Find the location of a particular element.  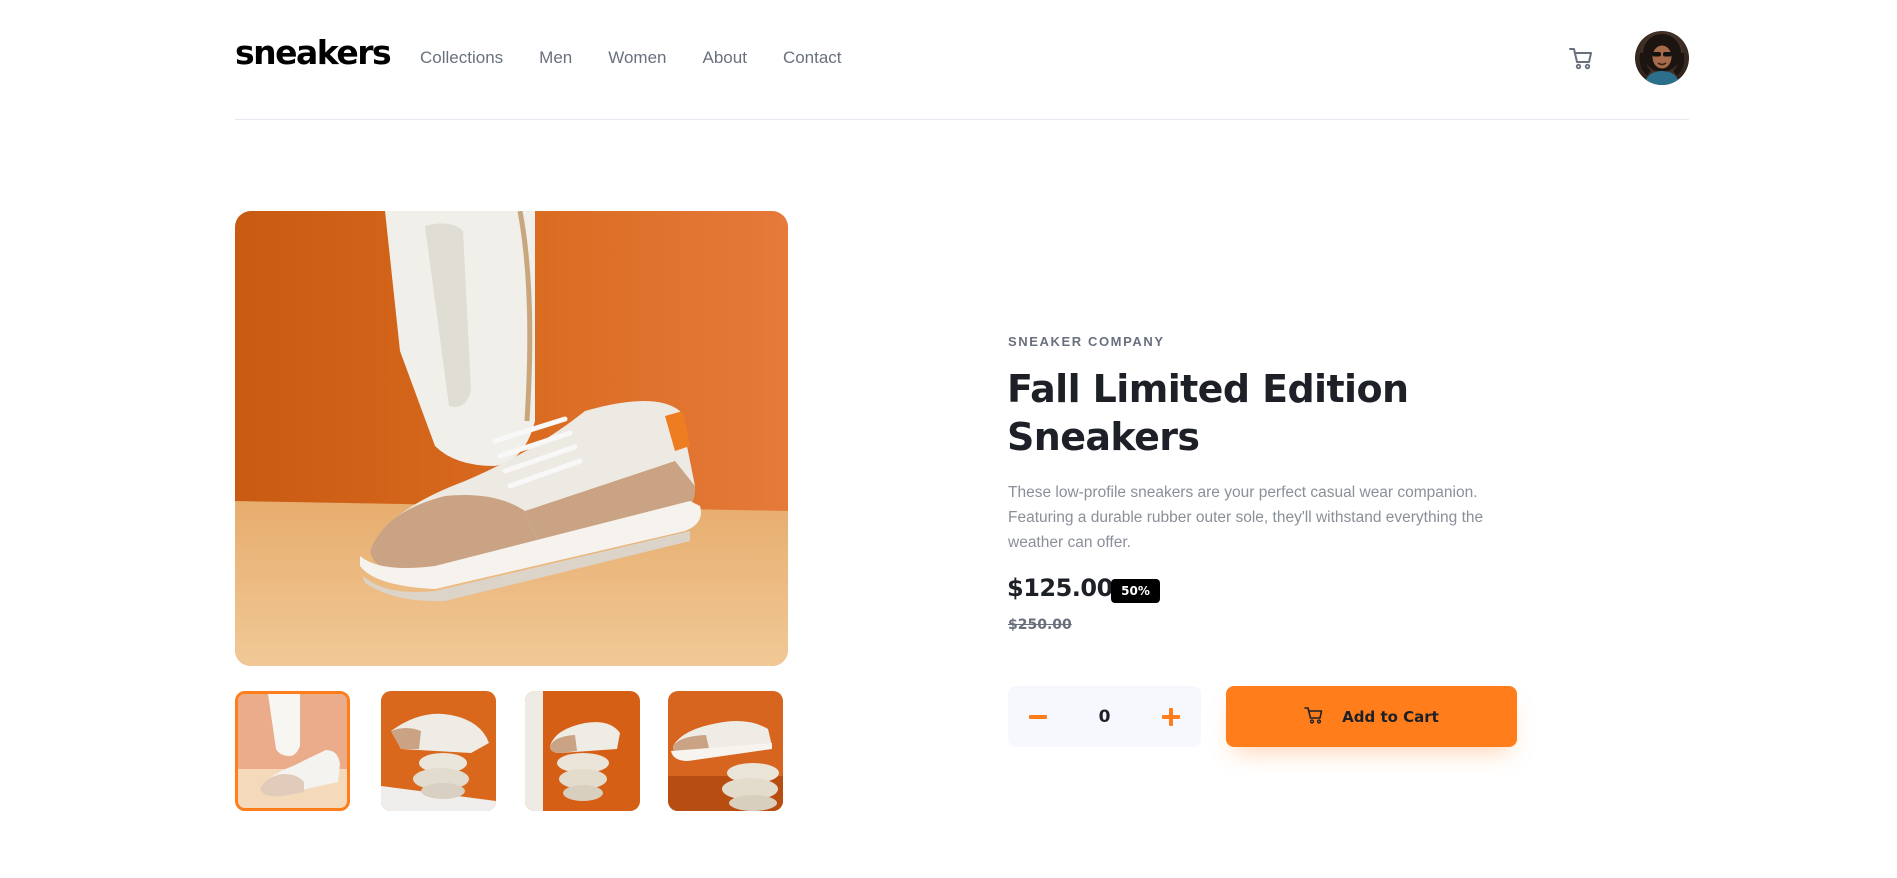

add-to-cart-label: Add to Cart is located at coordinates (1390, 716).